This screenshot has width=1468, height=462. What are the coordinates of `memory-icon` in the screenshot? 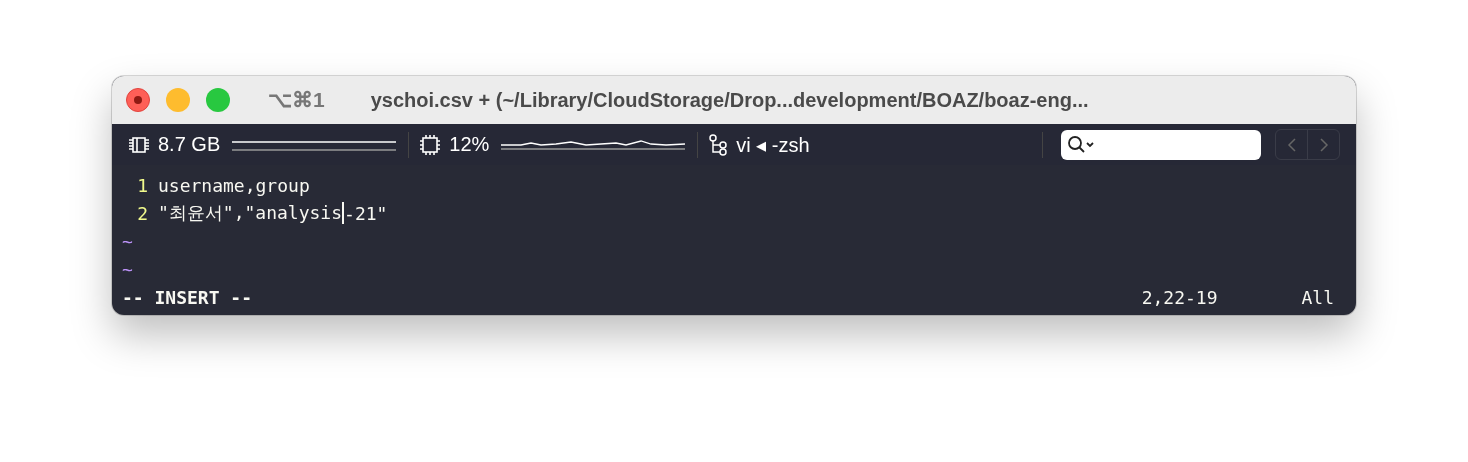 It's located at (139, 144).